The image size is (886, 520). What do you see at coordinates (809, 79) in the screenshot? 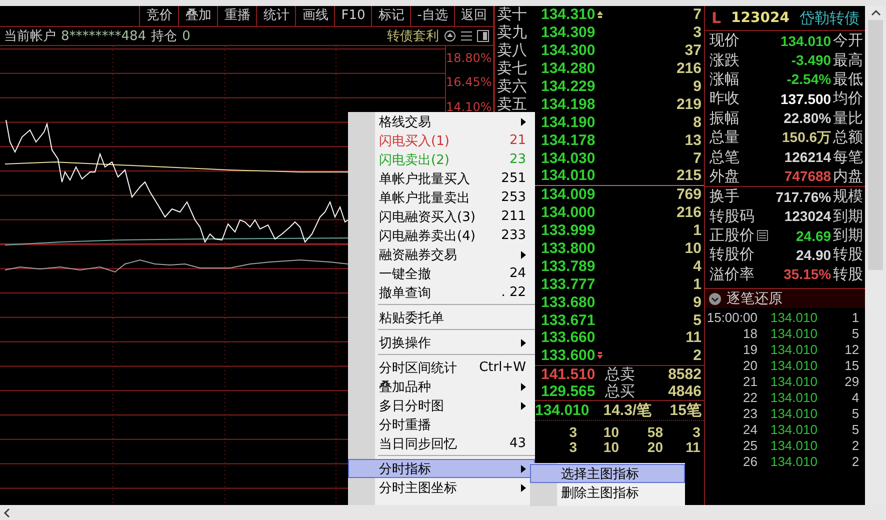
I see `quote-value: -2.54%` at bounding box center [809, 79].